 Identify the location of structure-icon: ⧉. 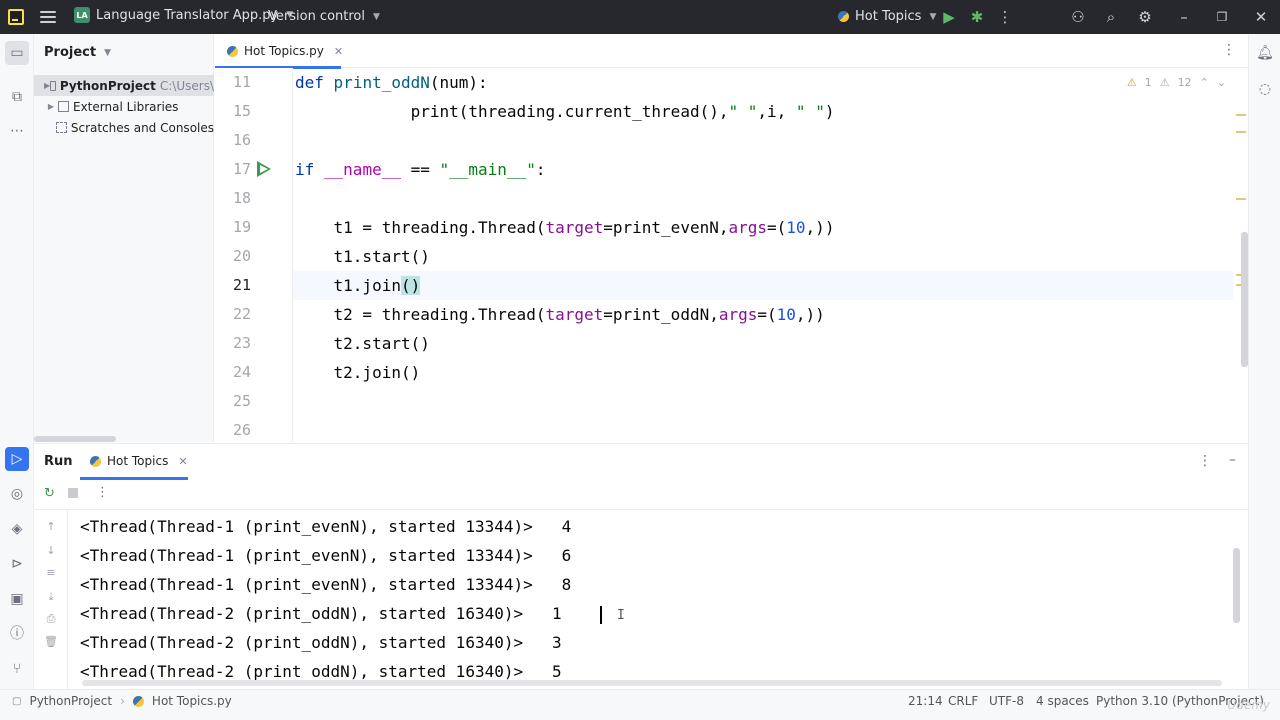
(17, 97).